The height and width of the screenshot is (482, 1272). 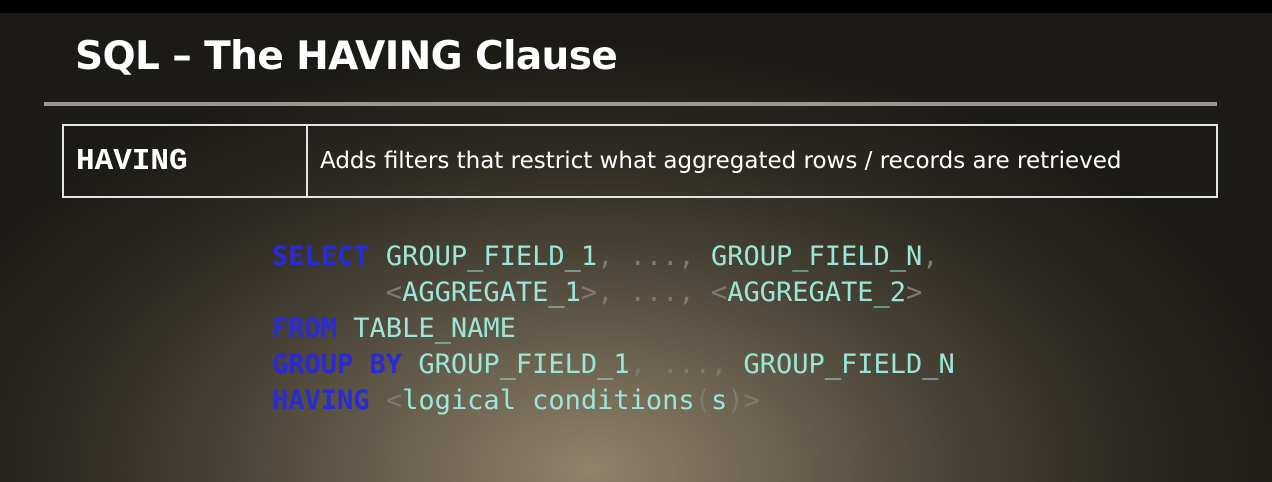 What do you see at coordinates (630, 104) in the screenshot?
I see `title-divider` at bounding box center [630, 104].